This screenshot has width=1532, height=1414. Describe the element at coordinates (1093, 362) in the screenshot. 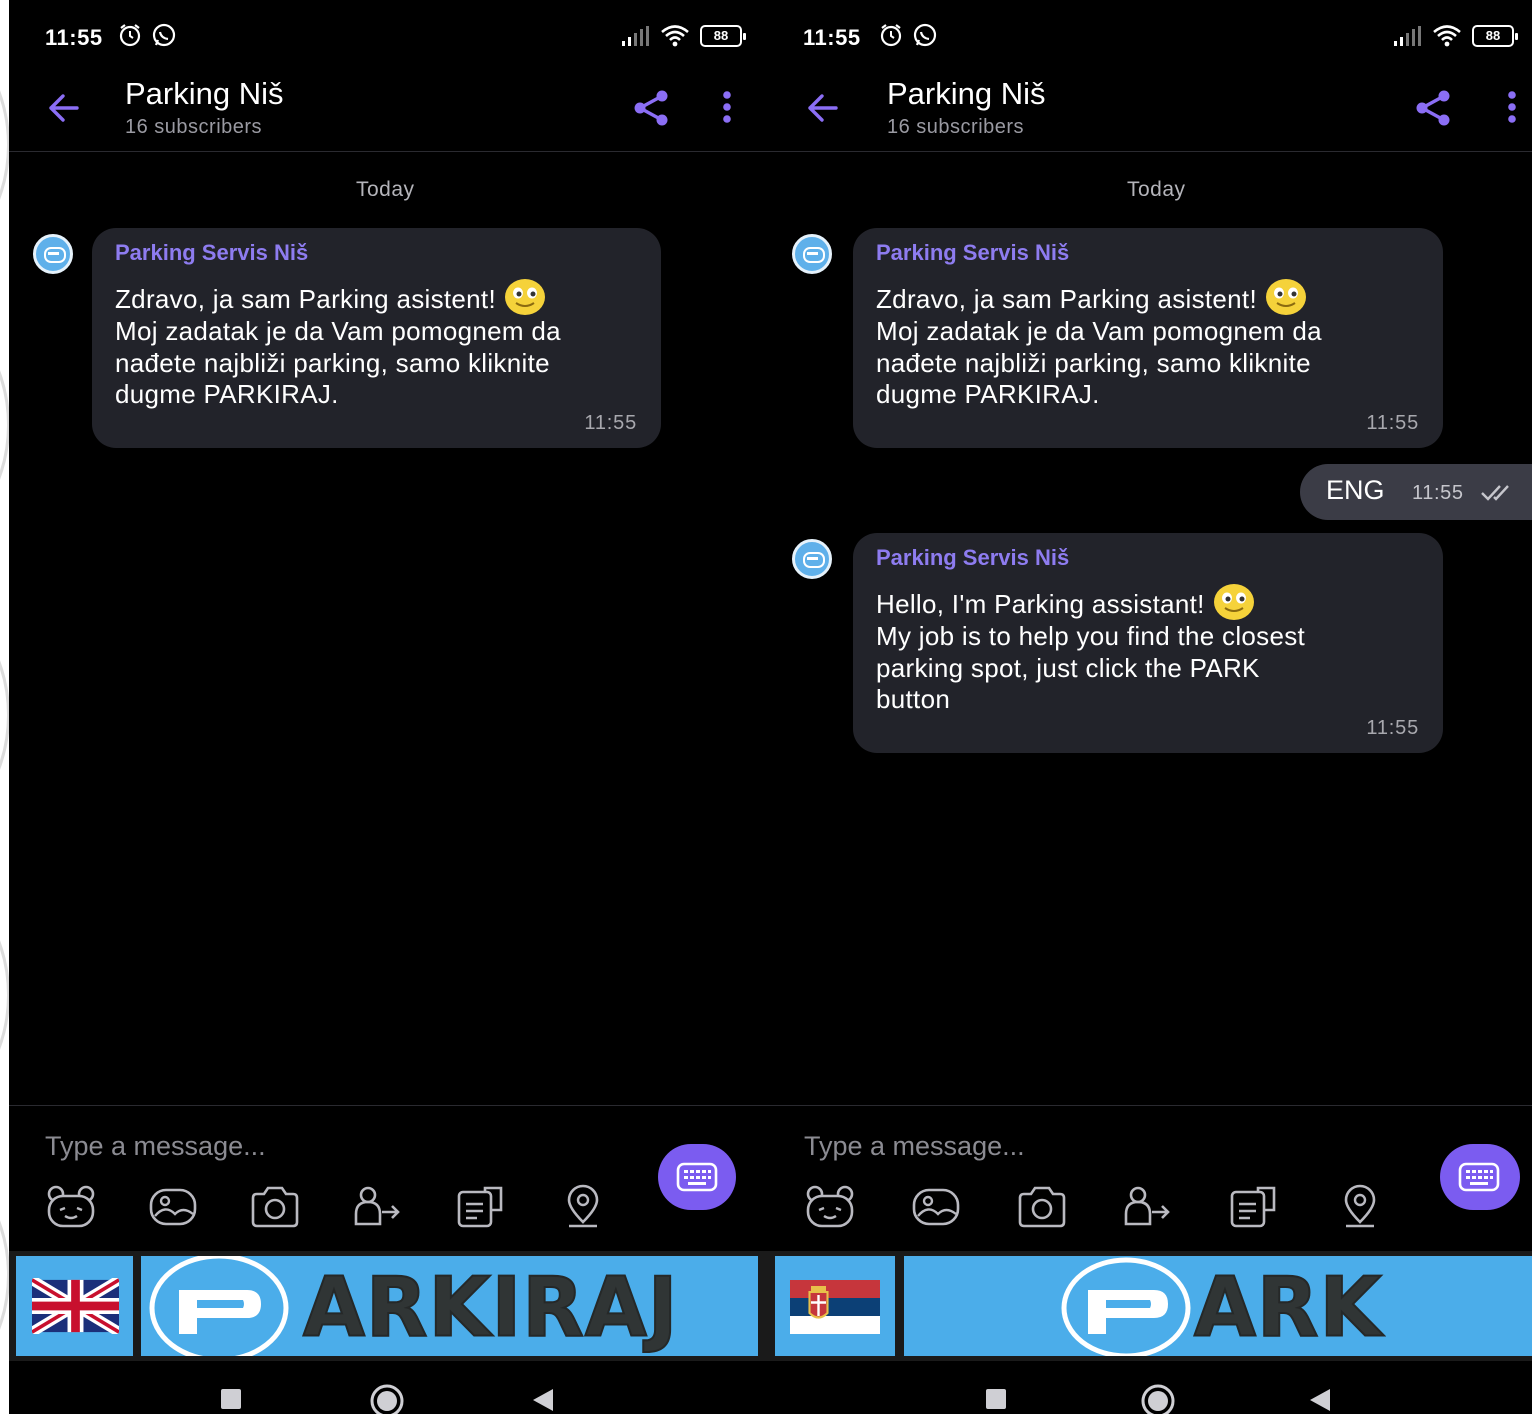

I see `message-line: nađete najbliži parking, samo kliknite` at that location.